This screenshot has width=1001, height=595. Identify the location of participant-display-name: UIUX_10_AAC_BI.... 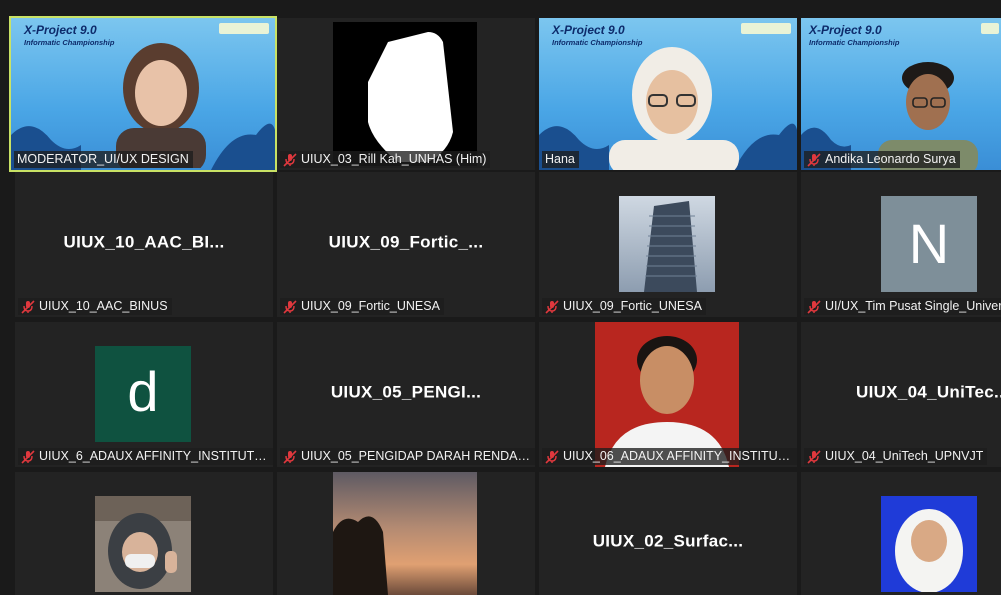
(144, 242).